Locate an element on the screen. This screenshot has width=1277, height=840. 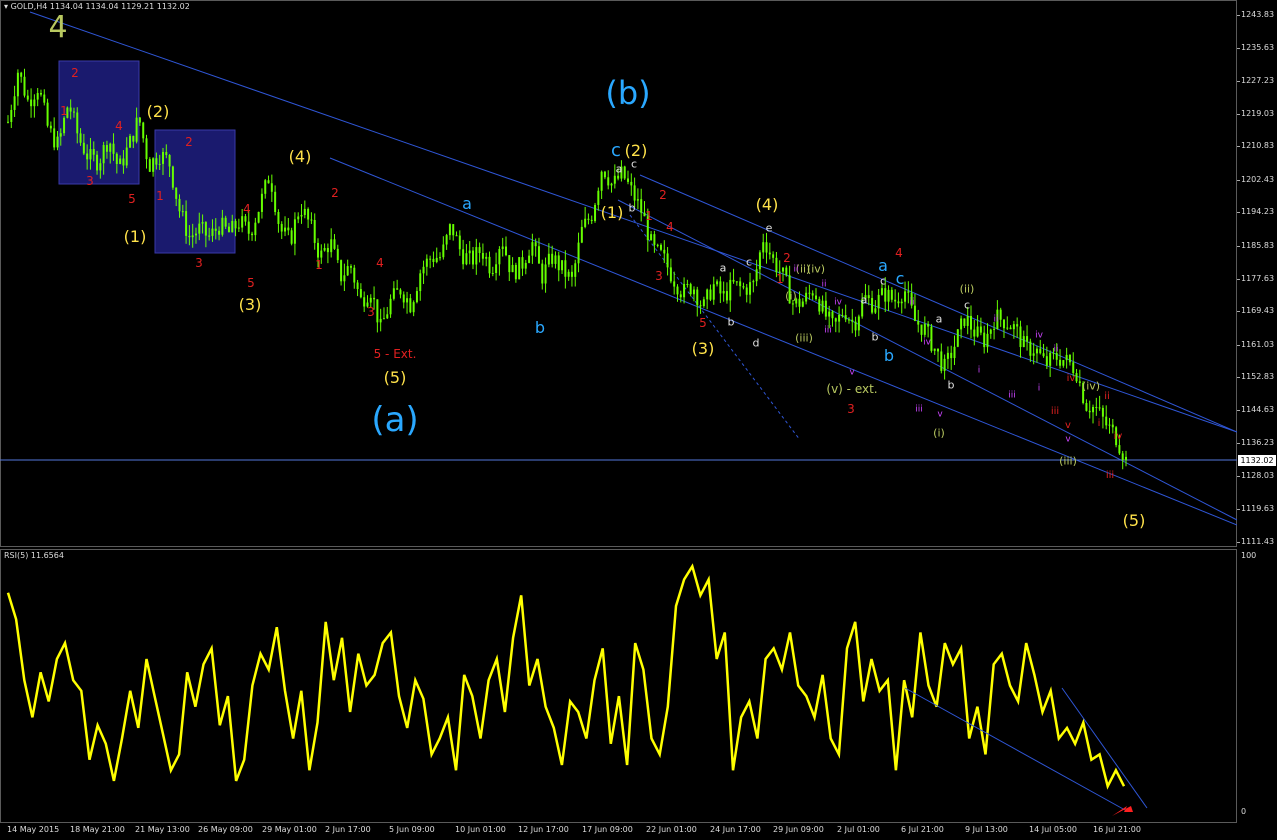
price-axis-label: 1219.03 is located at coordinates (1258, 113).